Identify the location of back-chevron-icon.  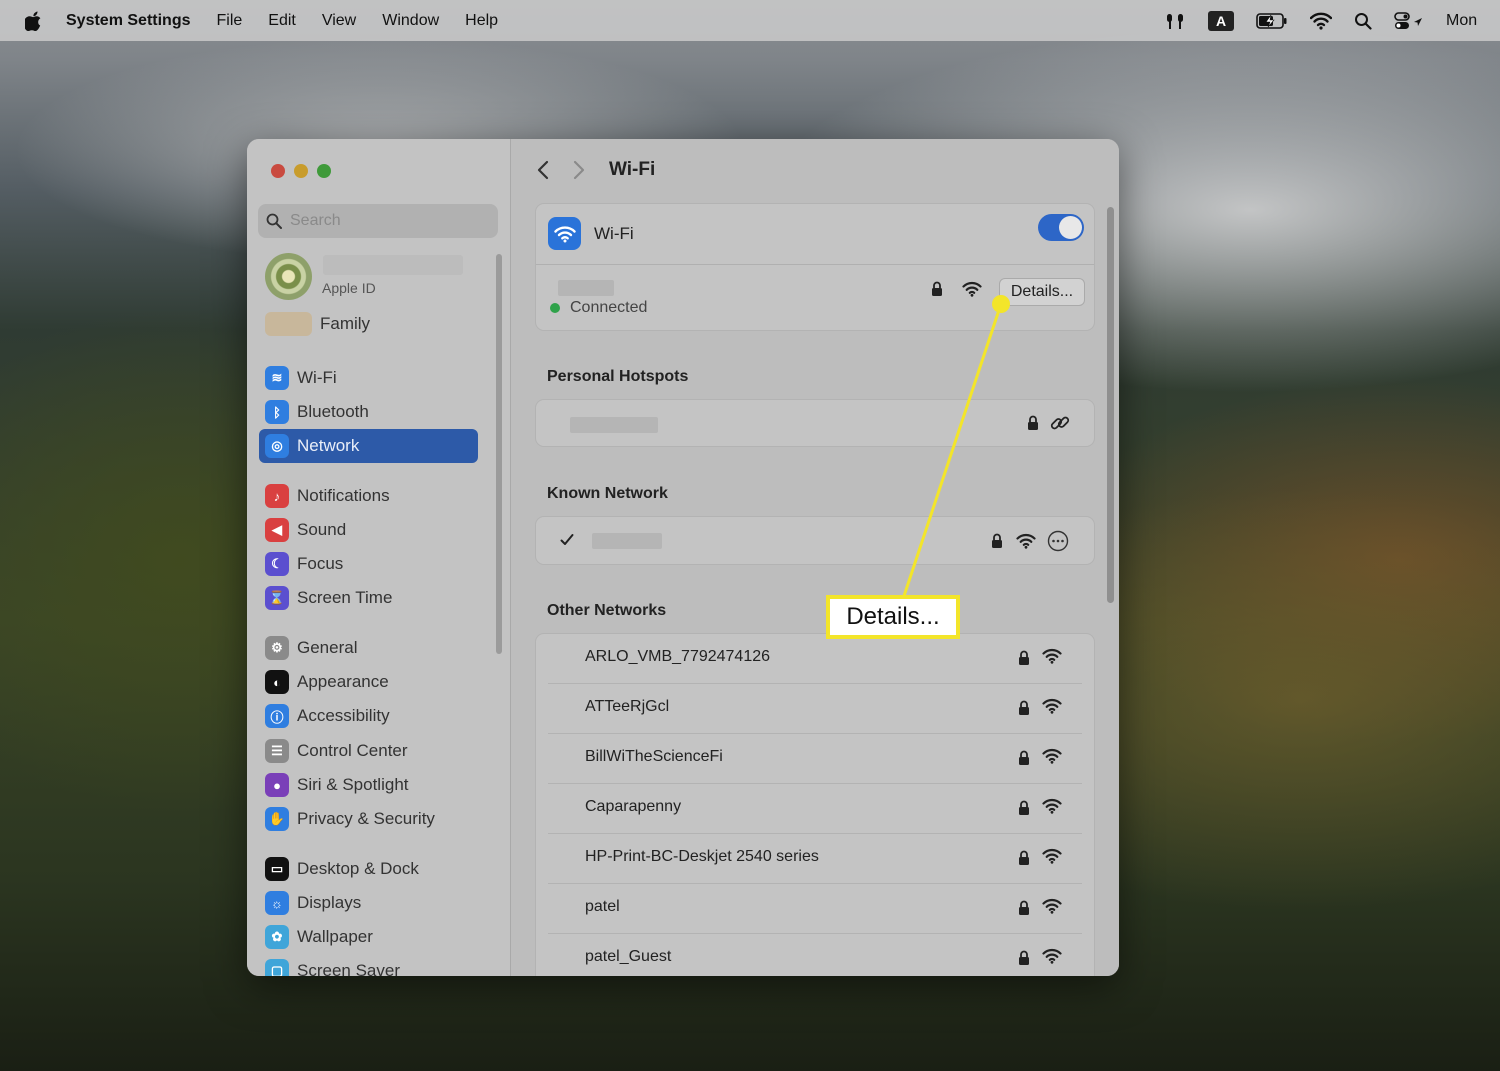
(543, 170).